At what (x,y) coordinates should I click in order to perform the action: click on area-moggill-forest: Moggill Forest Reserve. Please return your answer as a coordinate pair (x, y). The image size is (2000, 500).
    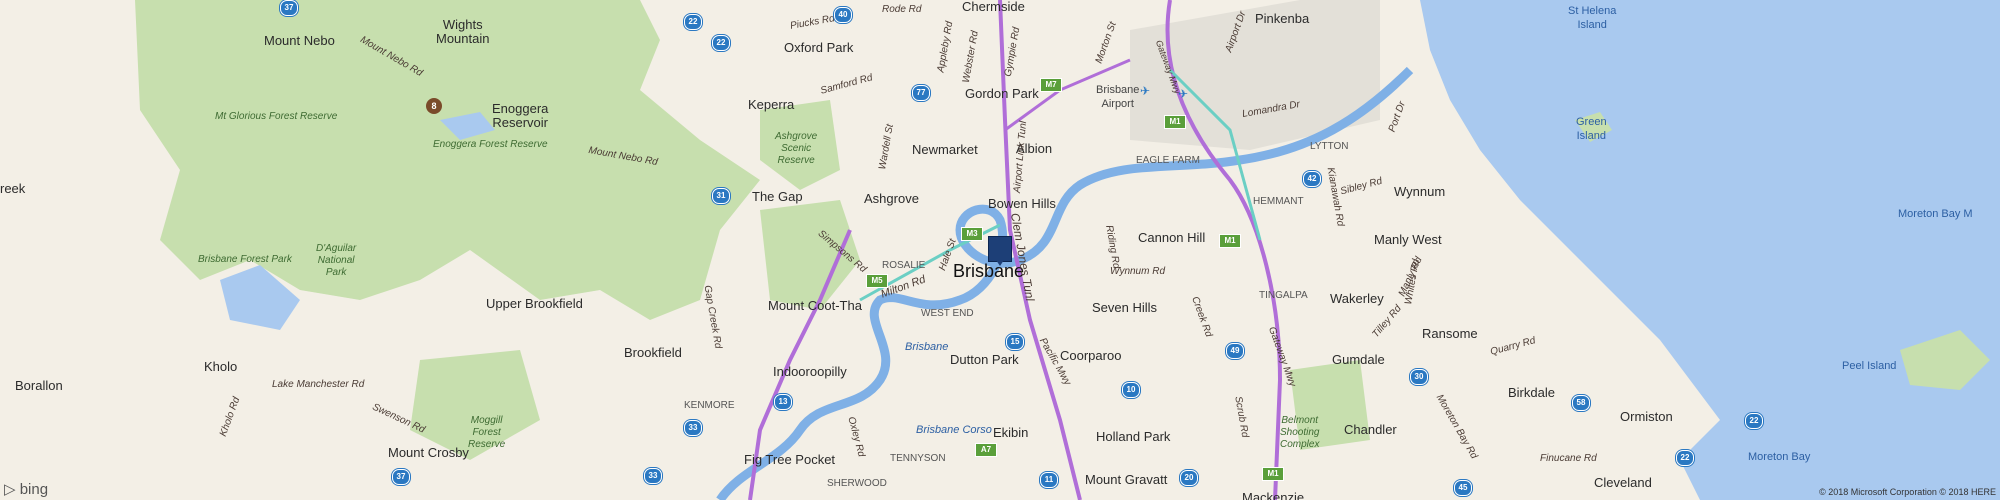
    Looking at the image, I should click on (487, 432).